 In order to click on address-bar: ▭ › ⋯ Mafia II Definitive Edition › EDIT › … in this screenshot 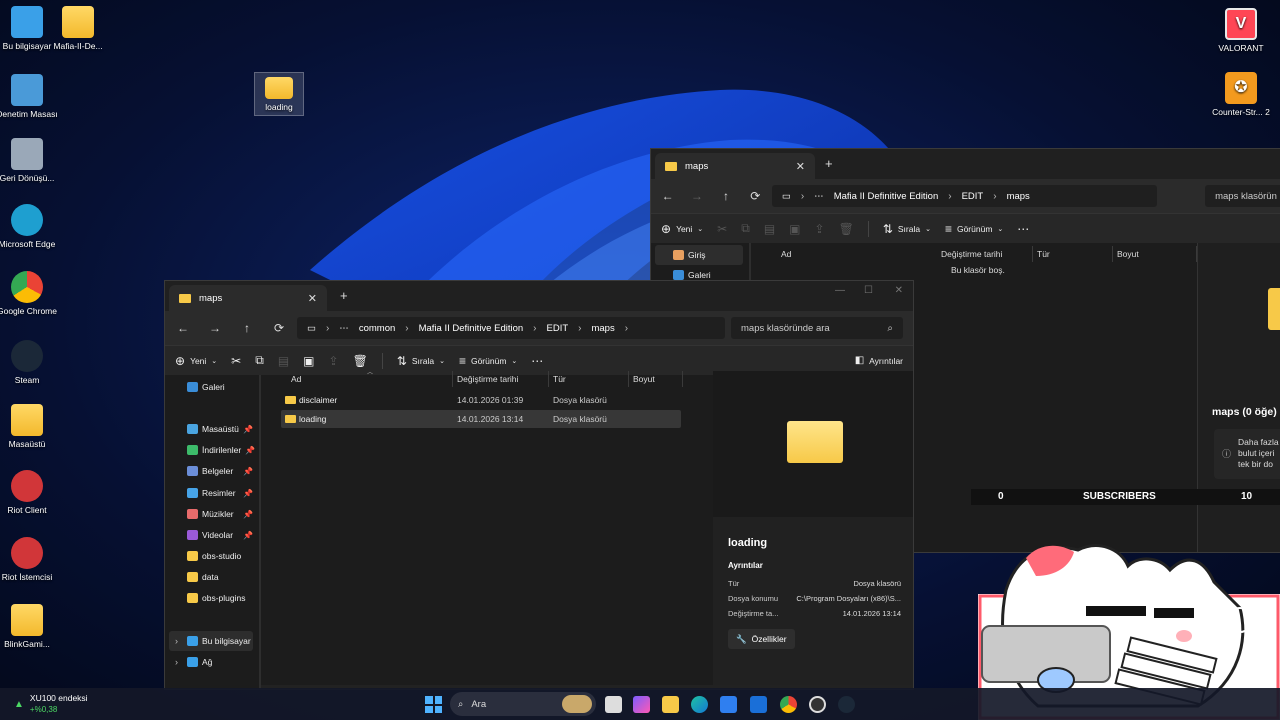, I will do `click(964, 196)`.